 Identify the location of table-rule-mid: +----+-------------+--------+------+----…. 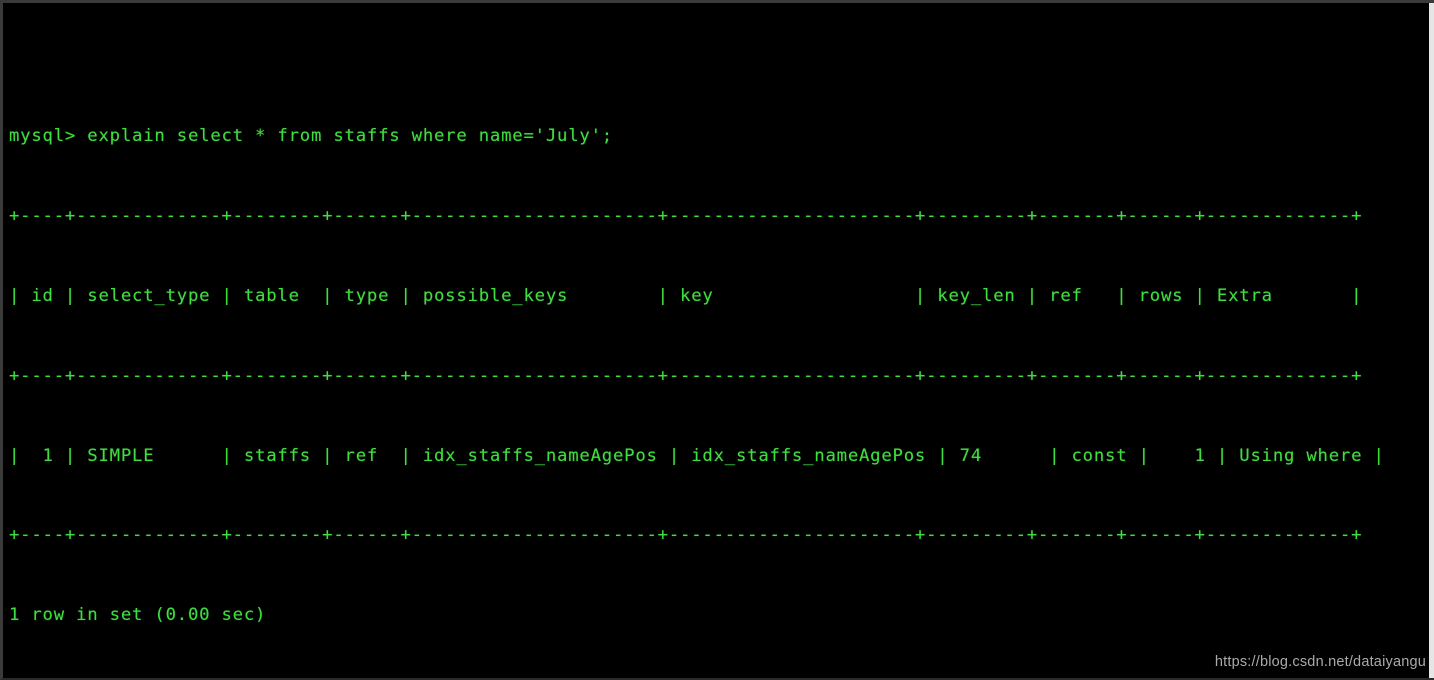
(686, 375).